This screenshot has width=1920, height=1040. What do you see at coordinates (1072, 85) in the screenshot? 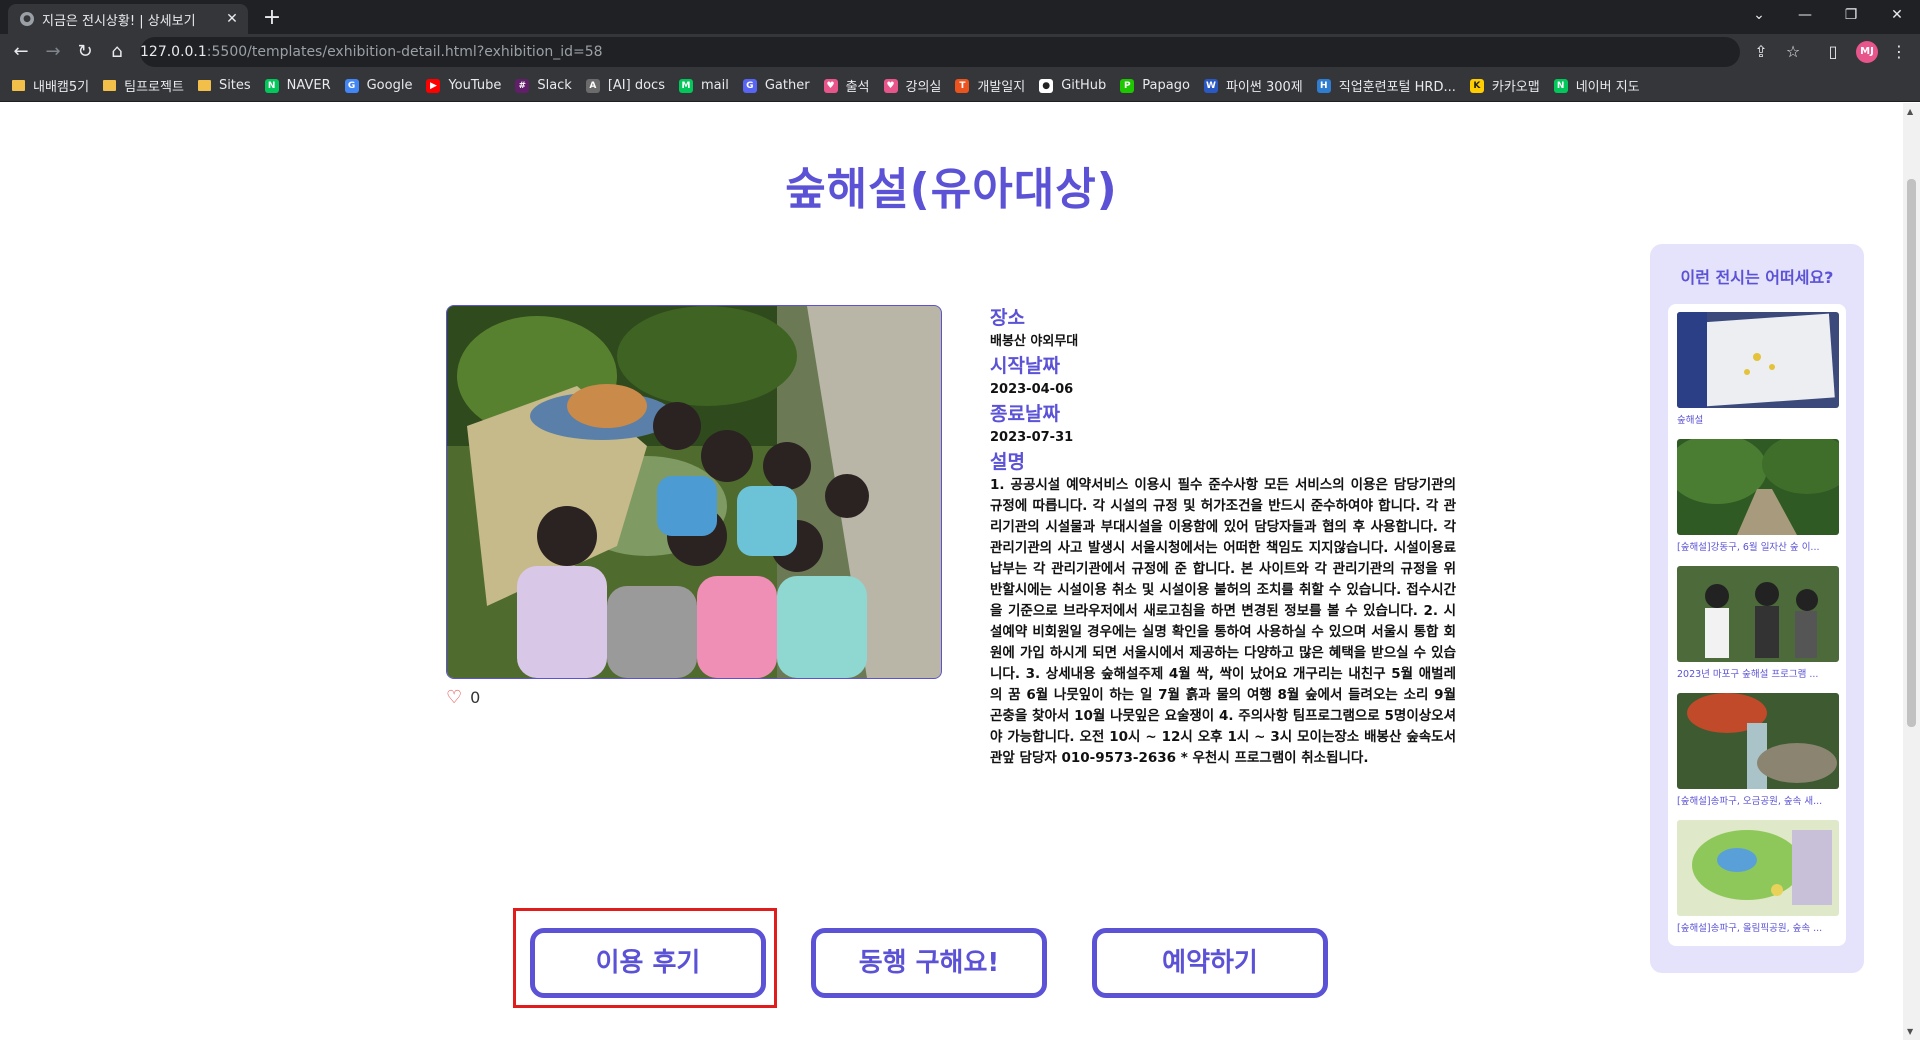
I see `bookmark-item: ● GitHub` at bounding box center [1072, 85].